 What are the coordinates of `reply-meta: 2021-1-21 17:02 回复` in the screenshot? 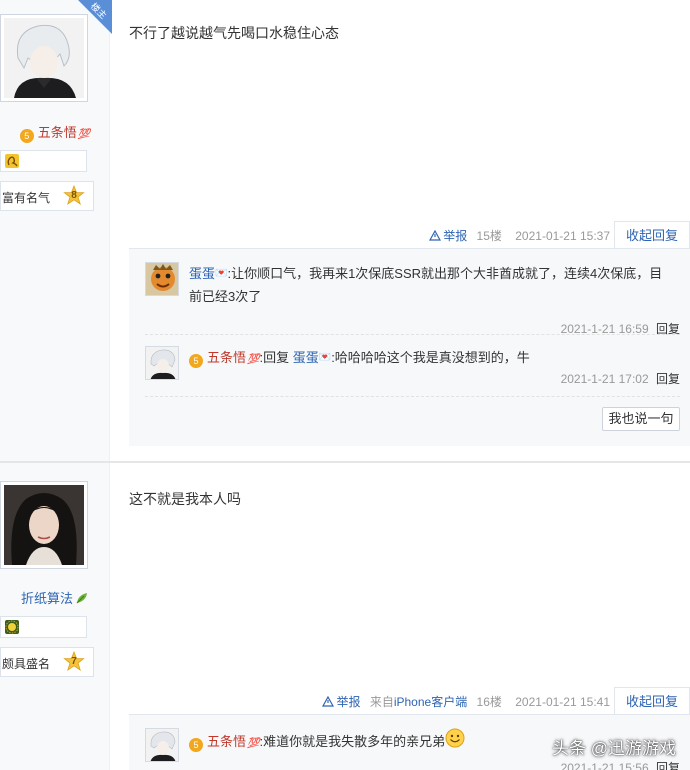 It's located at (620, 378).